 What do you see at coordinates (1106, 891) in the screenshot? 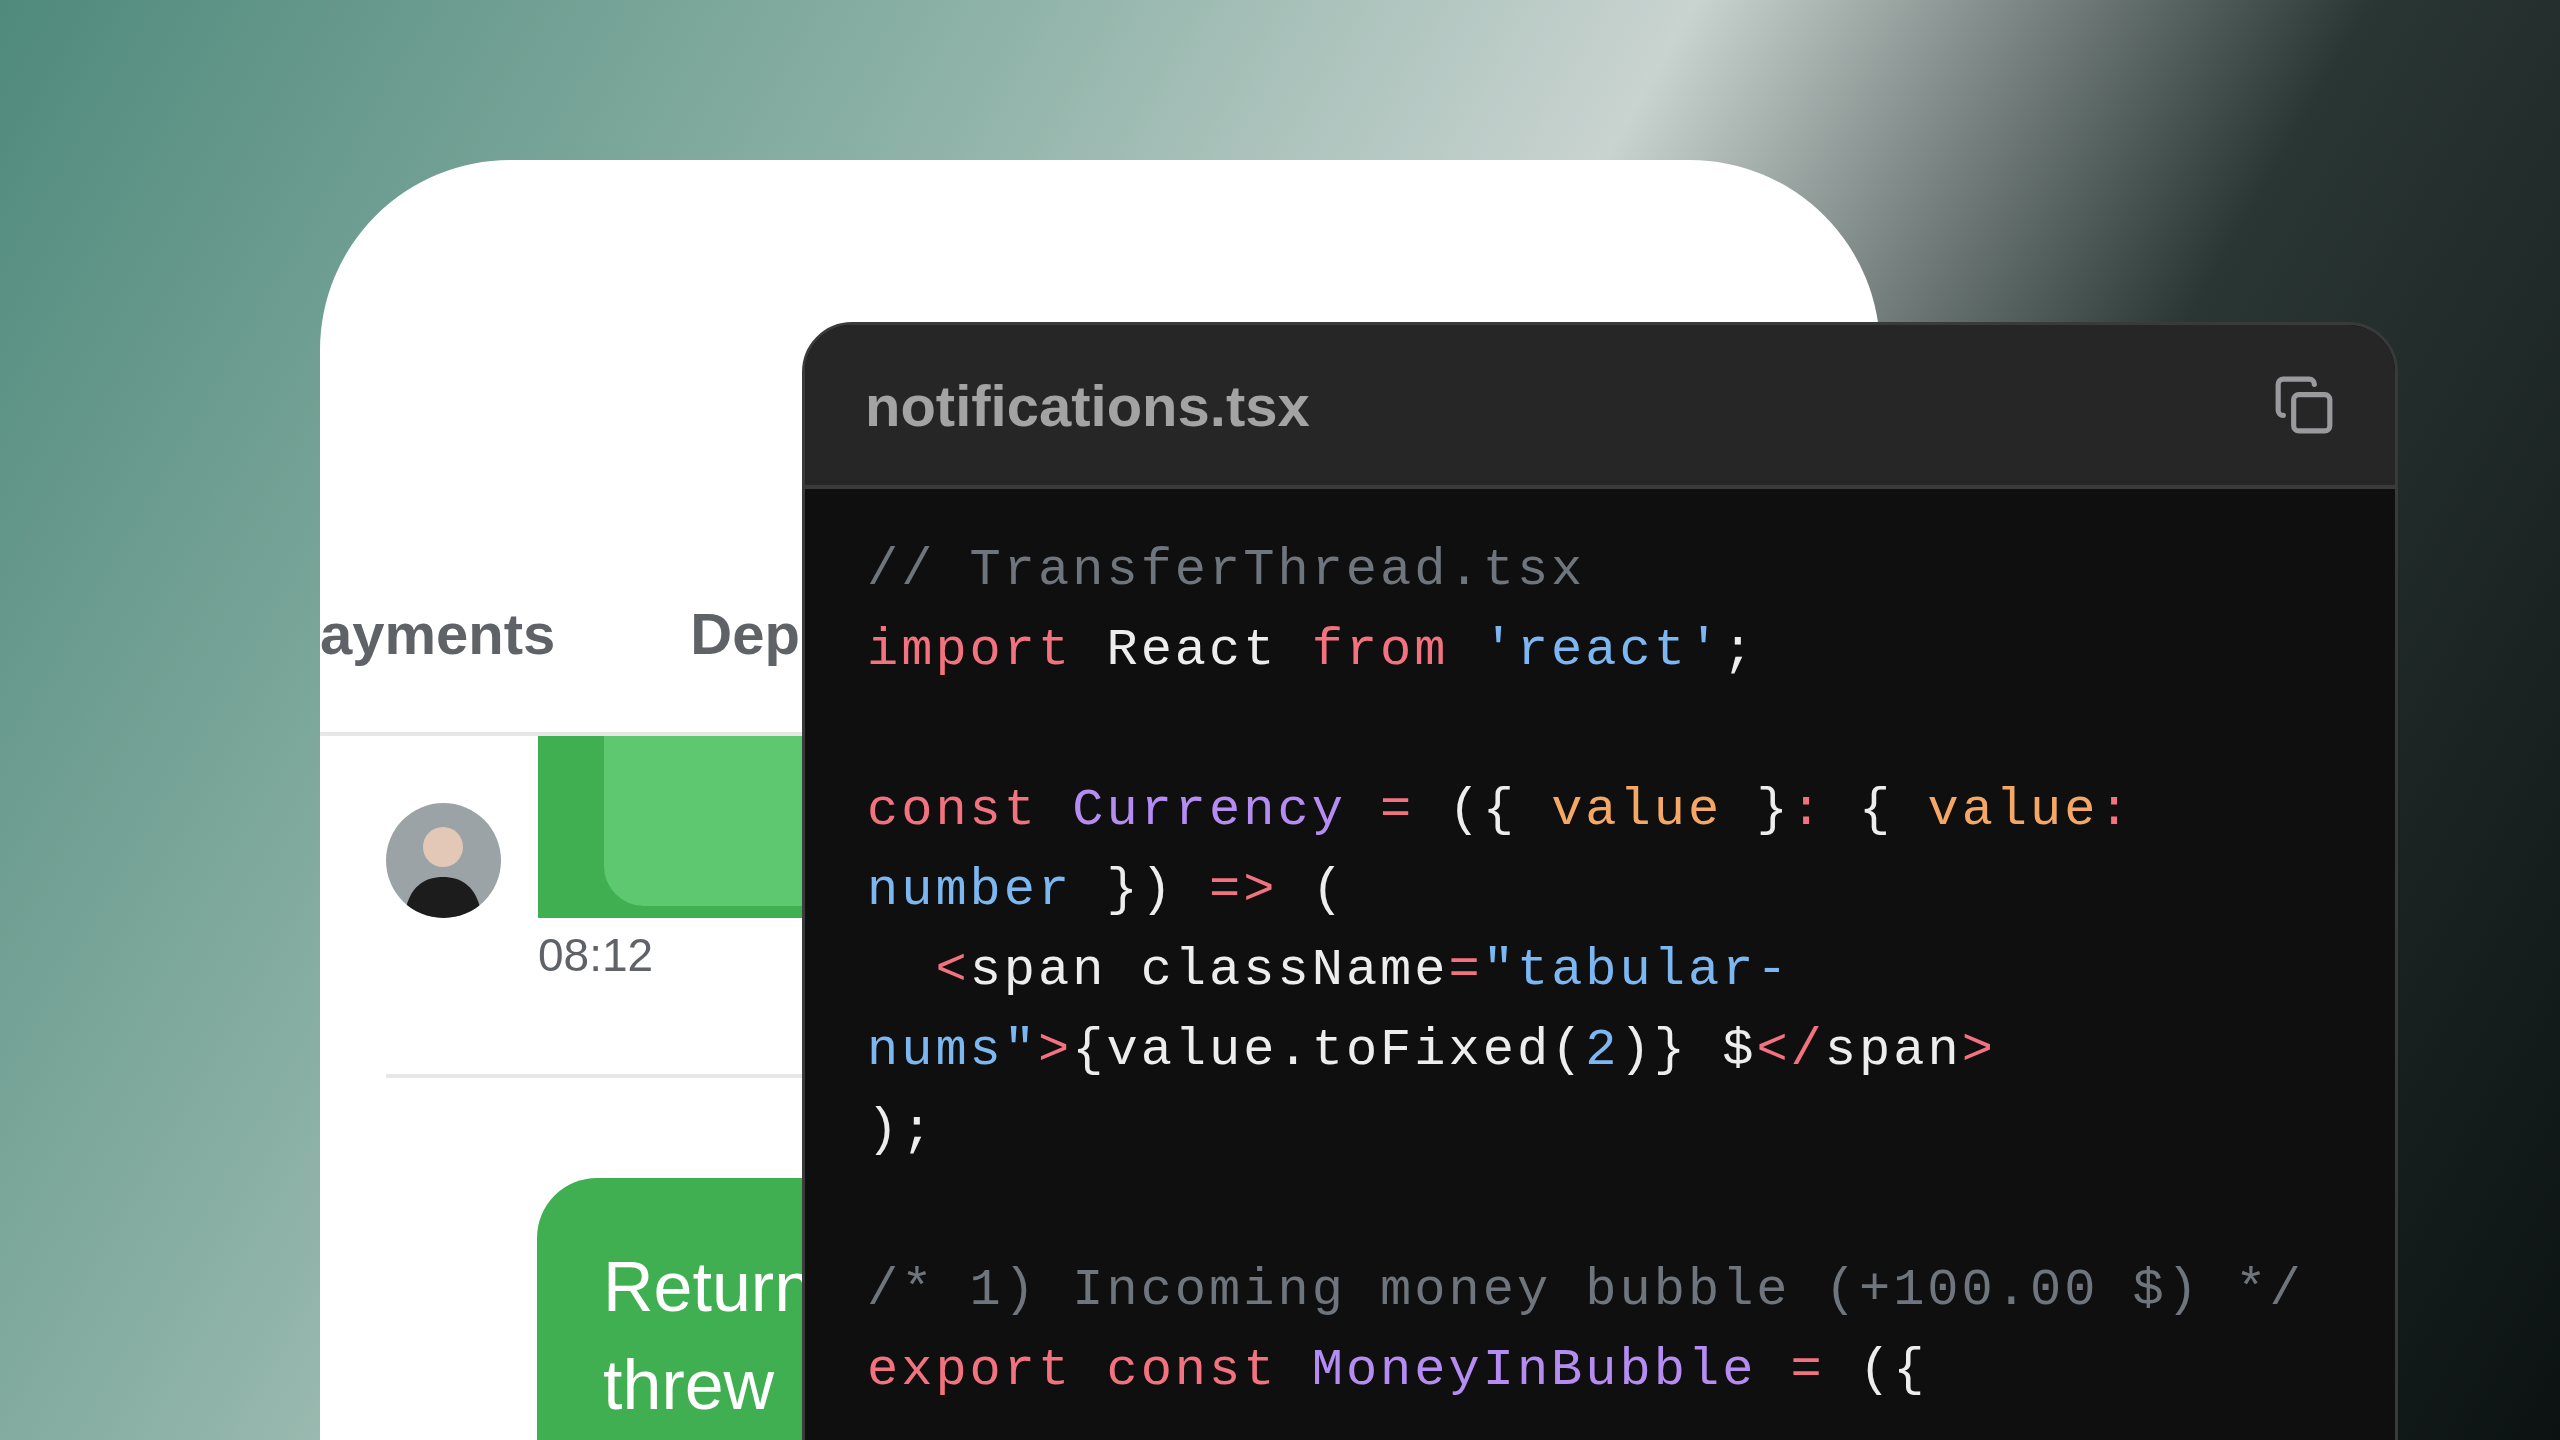
I see `code-line: number }) => (` at bounding box center [1106, 891].